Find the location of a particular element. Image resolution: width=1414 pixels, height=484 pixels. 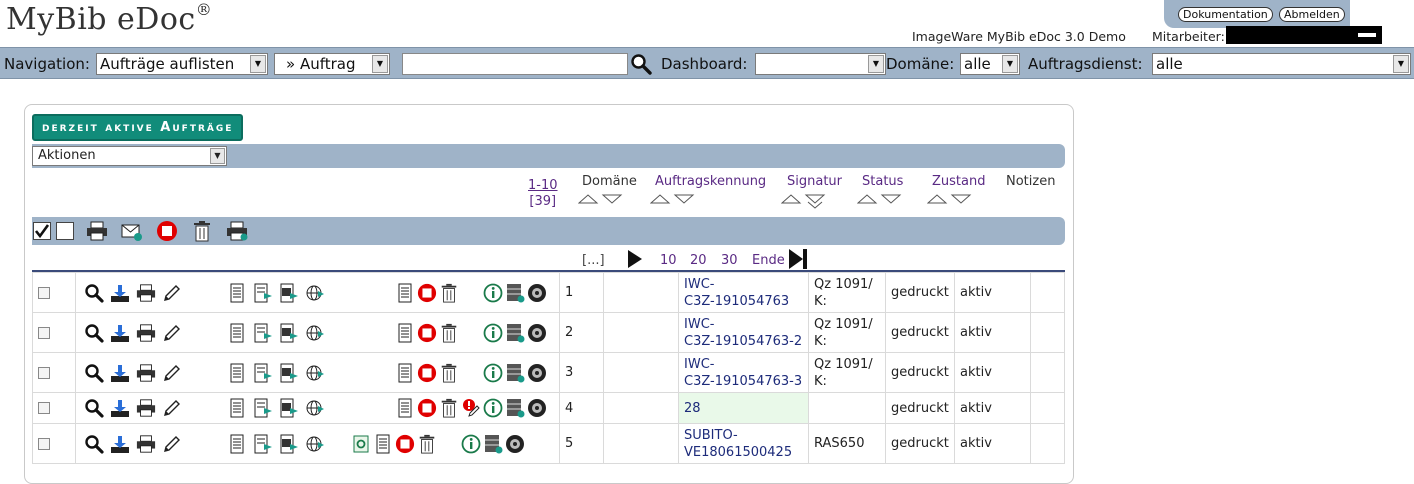

documentation-button: Dokumentation is located at coordinates (1225, 14).